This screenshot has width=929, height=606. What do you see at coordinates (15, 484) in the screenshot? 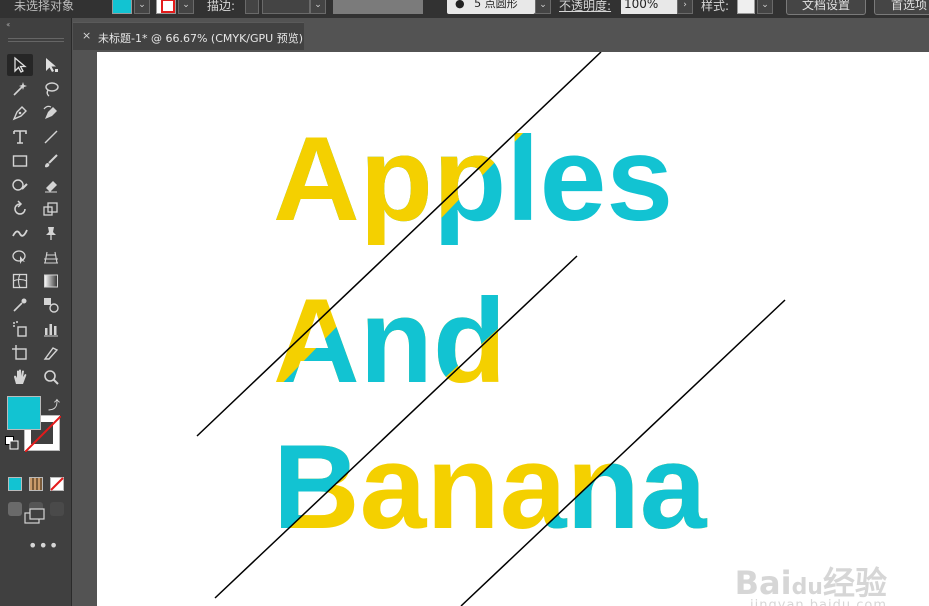
I see `color-mode-icon` at bounding box center [15, 484].